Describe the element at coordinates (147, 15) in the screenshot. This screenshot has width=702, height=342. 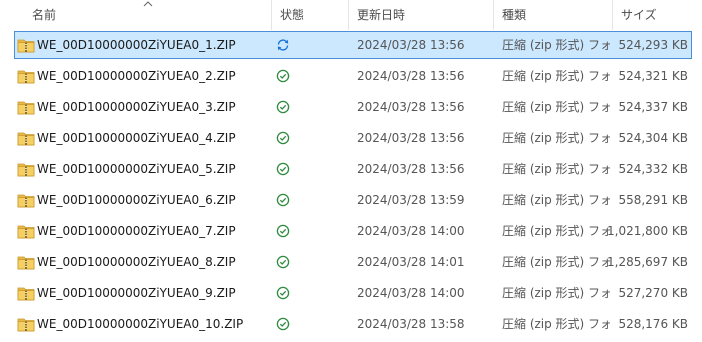
I see `column-header-name: 名前` at that location.